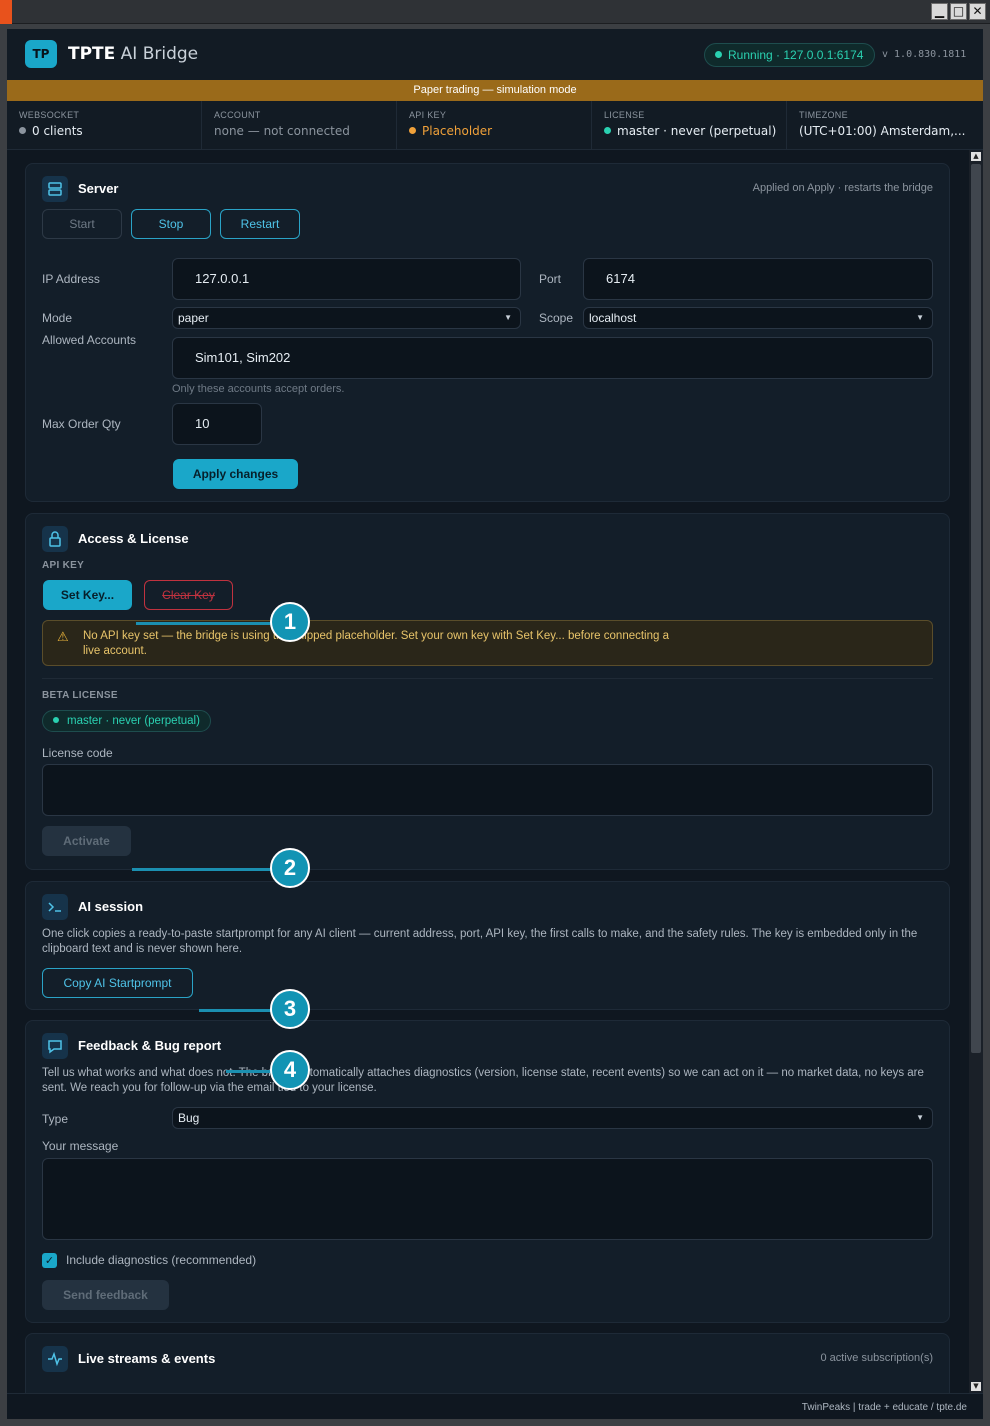 This screenshot has width=990, height=1426. I want to click on app-title: TPTE AI Bridge, so click(133, 54).